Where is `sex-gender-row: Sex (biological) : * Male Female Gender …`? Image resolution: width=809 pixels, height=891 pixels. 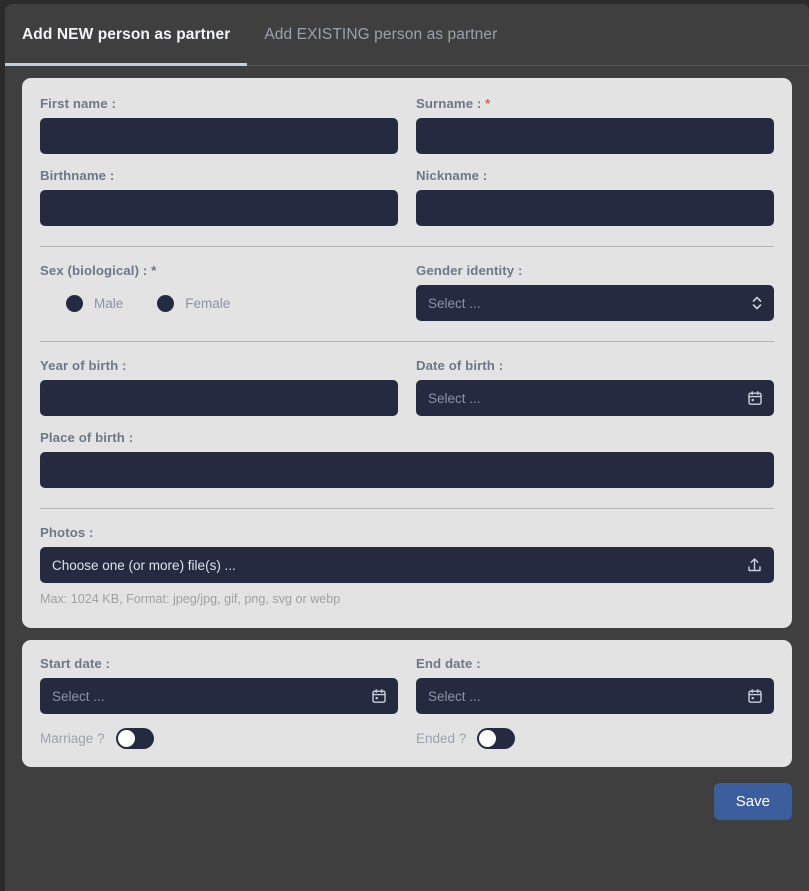 sex-gender-row: Sex (biological) : * Male Female Gender … is located at coordinates (407, 299).